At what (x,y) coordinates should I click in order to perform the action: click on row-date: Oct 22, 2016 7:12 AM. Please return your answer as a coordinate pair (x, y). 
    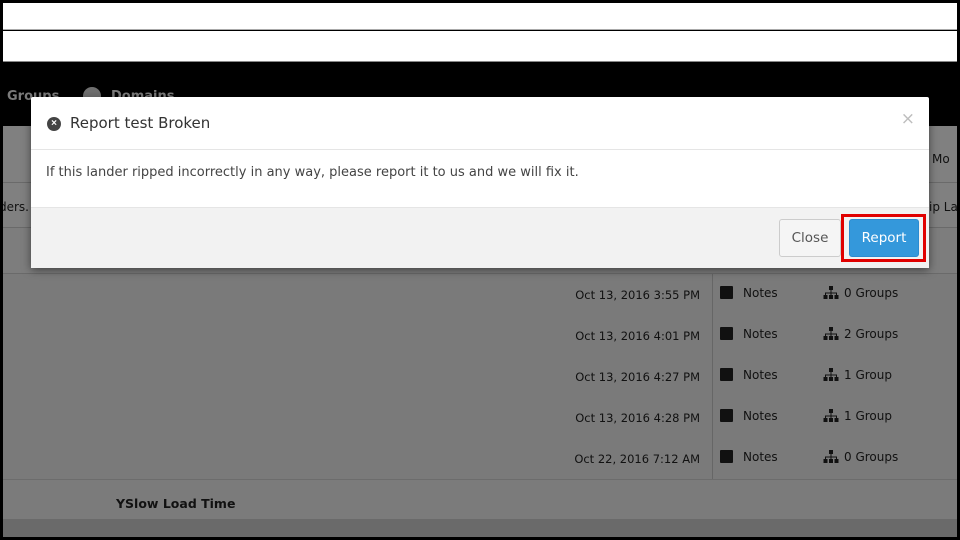
    Looking at the image, I should click on (637, 459).